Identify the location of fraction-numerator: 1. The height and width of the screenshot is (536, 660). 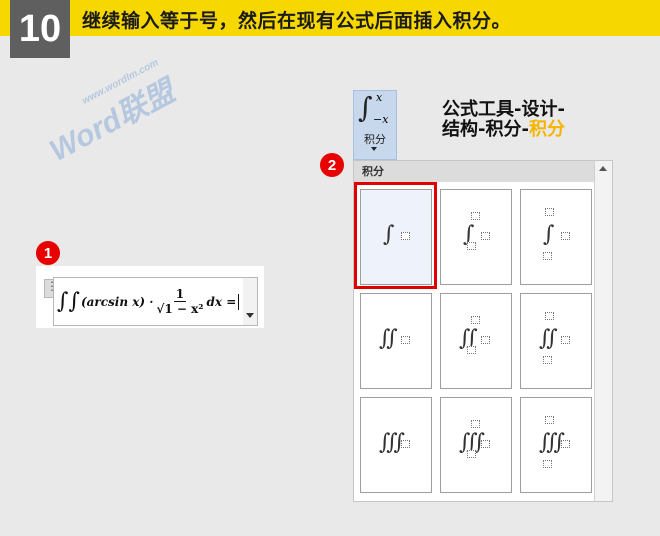
(180, 294).